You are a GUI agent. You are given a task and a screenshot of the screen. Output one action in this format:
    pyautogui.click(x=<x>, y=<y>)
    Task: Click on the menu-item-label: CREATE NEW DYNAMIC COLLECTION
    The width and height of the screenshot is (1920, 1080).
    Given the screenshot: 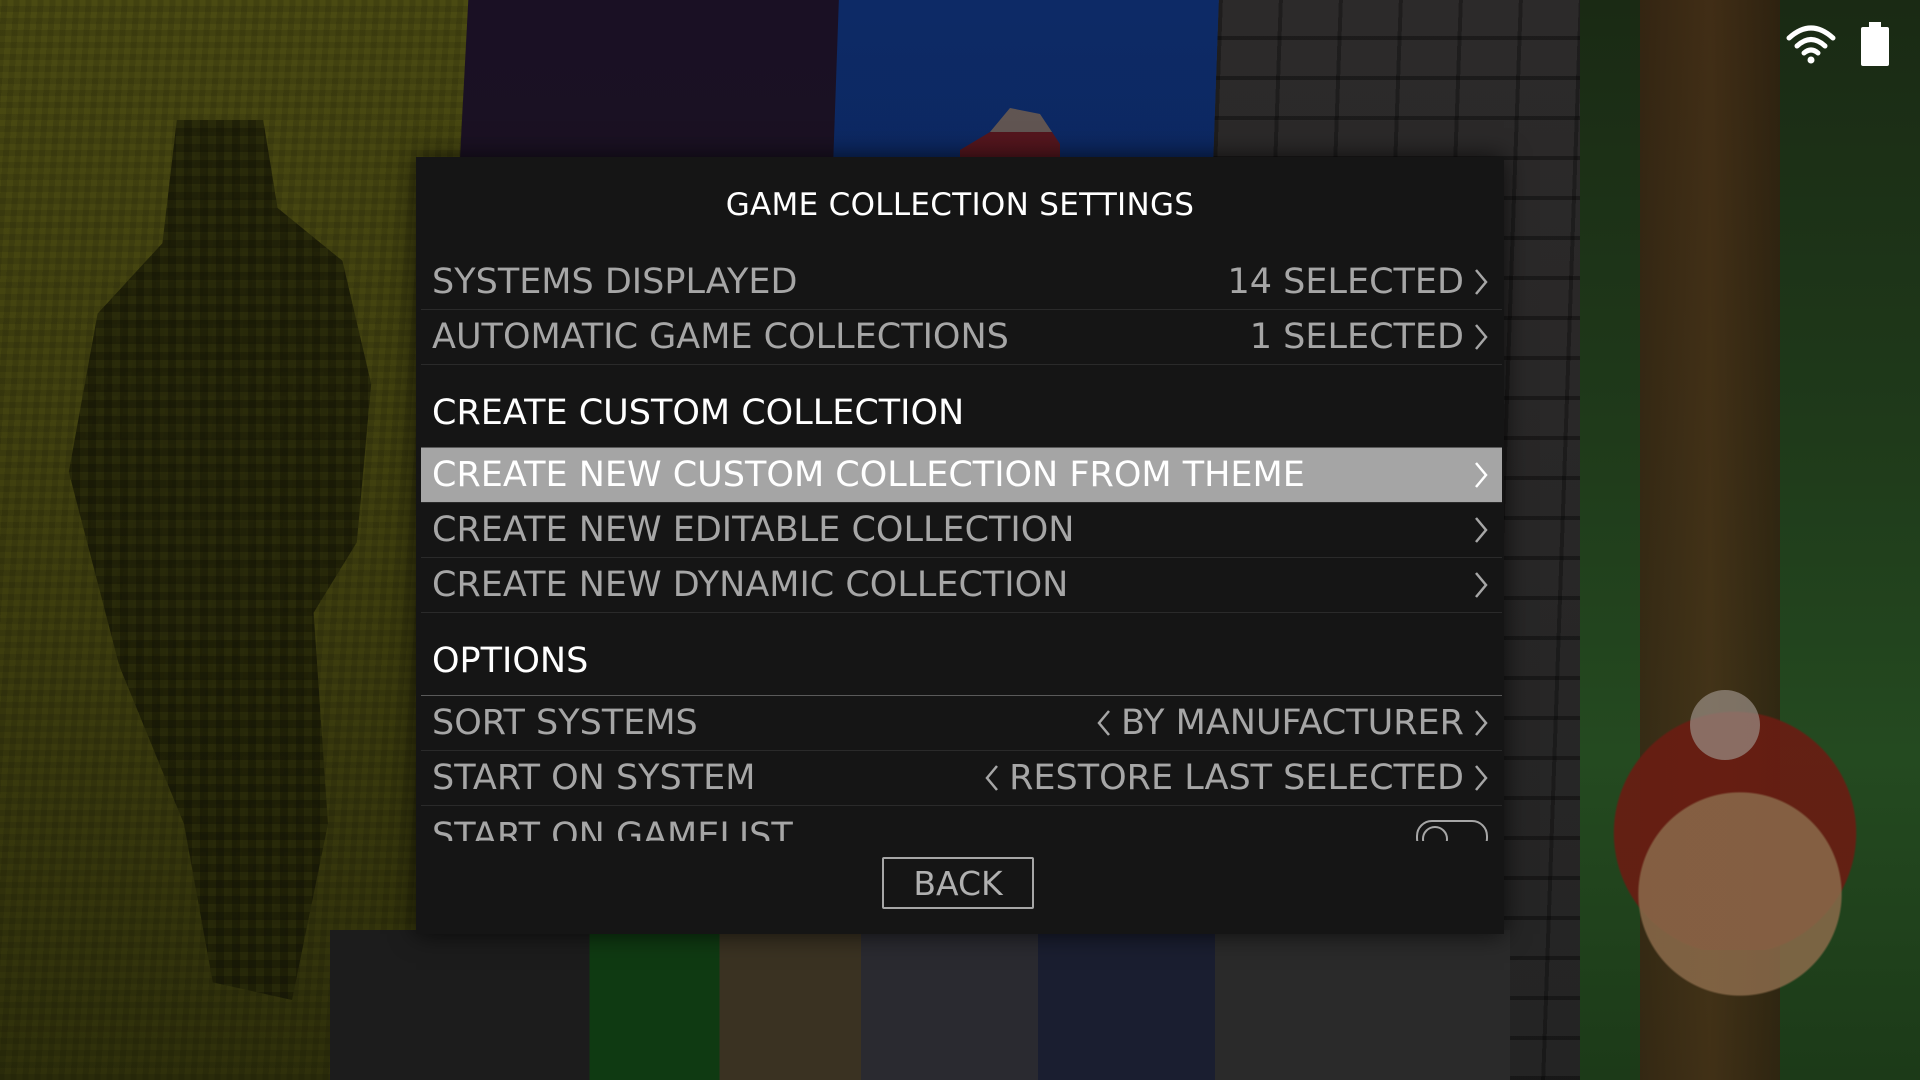 What is the action you would take?
    pyautogui.click(x=750, y=585)
    